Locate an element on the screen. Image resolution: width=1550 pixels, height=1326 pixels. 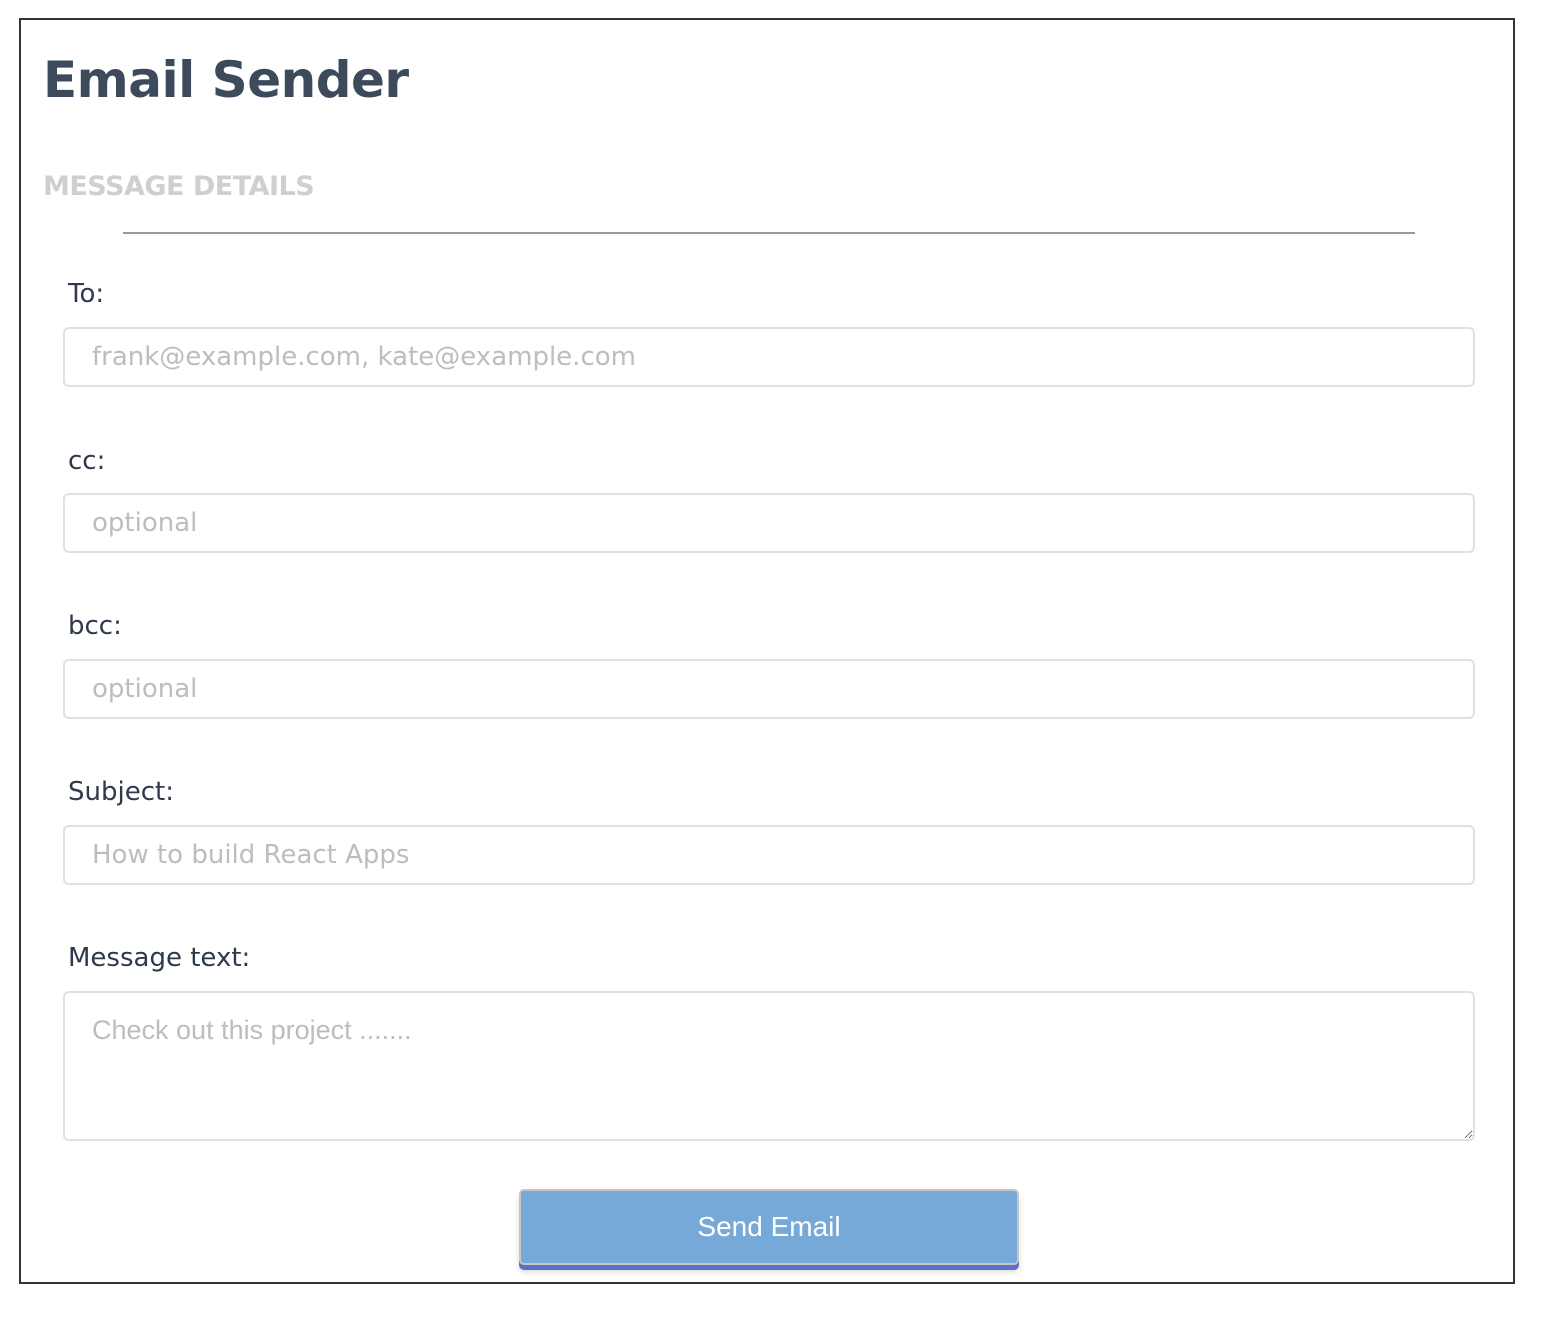
page-title: Email Sender is located at coordinates (226, 80).